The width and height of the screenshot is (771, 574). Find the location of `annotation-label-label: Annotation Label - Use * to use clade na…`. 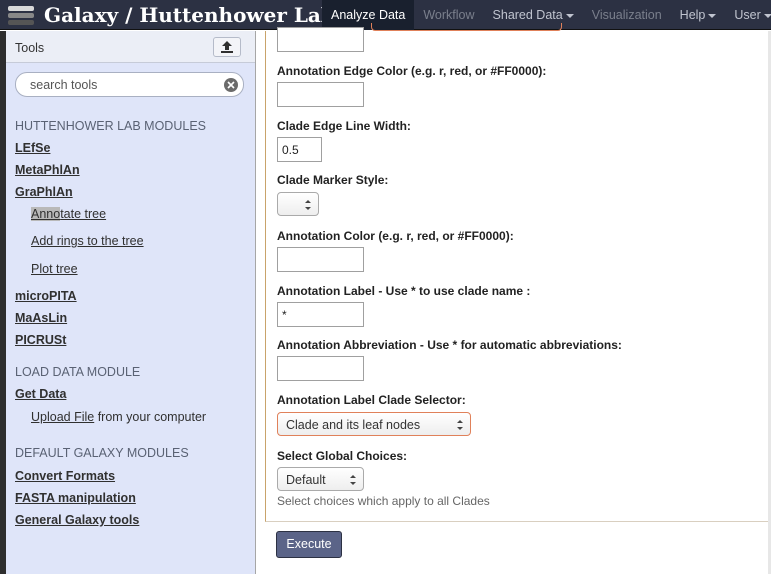

annotation-label-label: Annotation Label - Use * to use clade na… is located at coordinates (404, 291).